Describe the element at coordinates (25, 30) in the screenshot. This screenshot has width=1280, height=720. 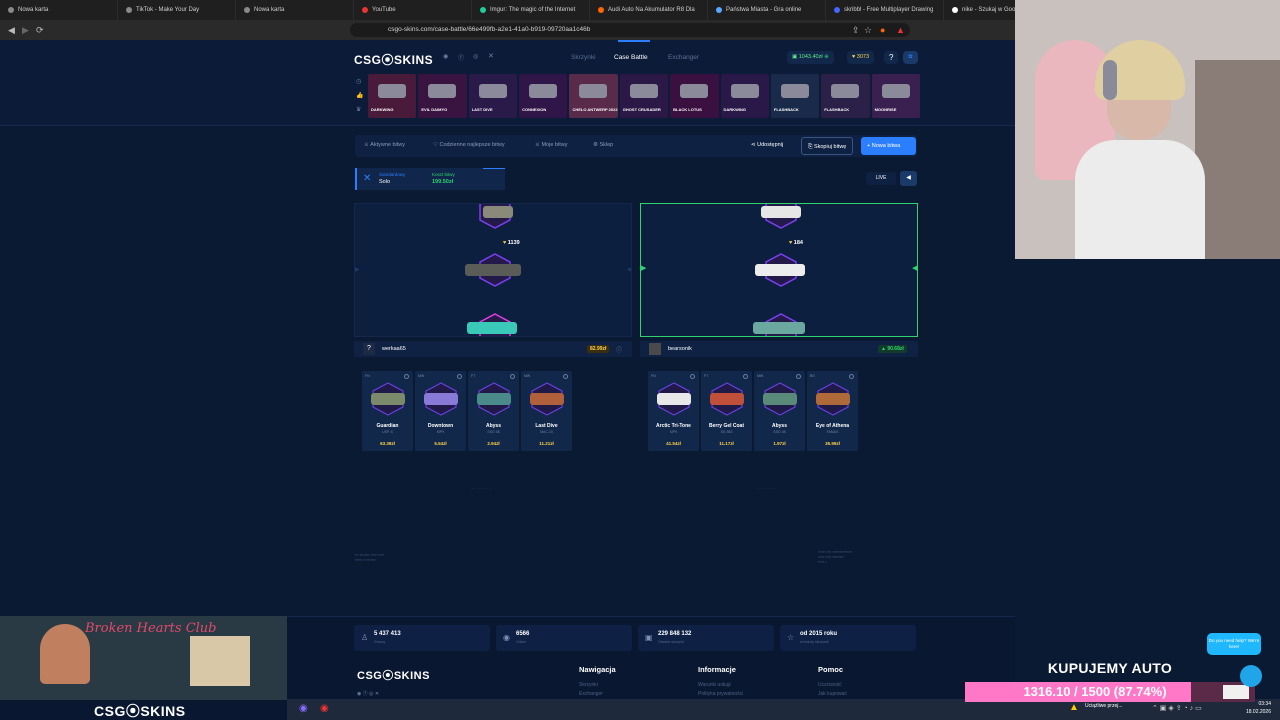
I see `forward-icon: ▶` at that location.